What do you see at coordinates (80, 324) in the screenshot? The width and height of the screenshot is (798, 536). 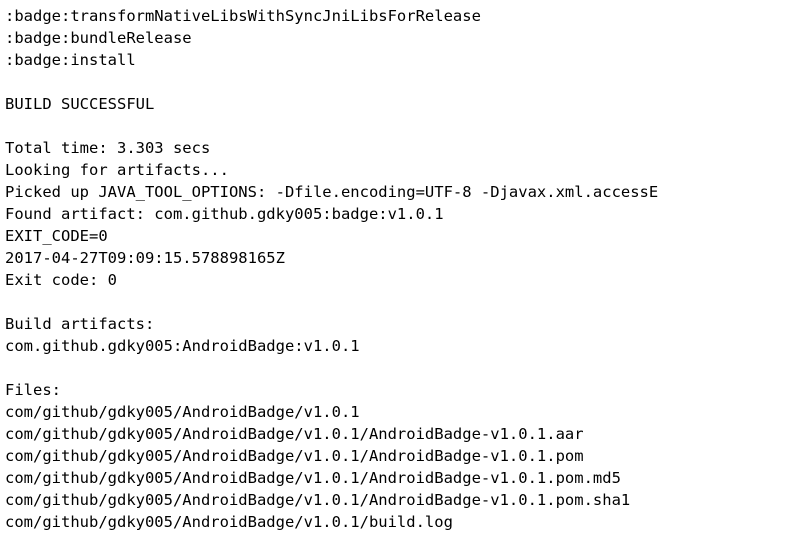 I see `log-line-build-artifacts-heading: Build artifacts:` at bounding box center [80, 324].